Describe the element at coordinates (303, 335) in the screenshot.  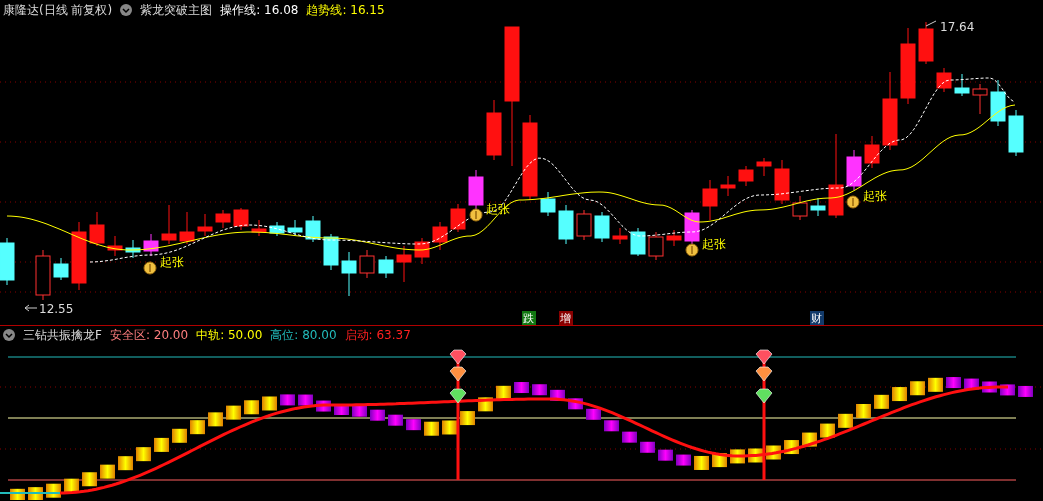
I see `indicator-value: 高位: 80.00` at that location.